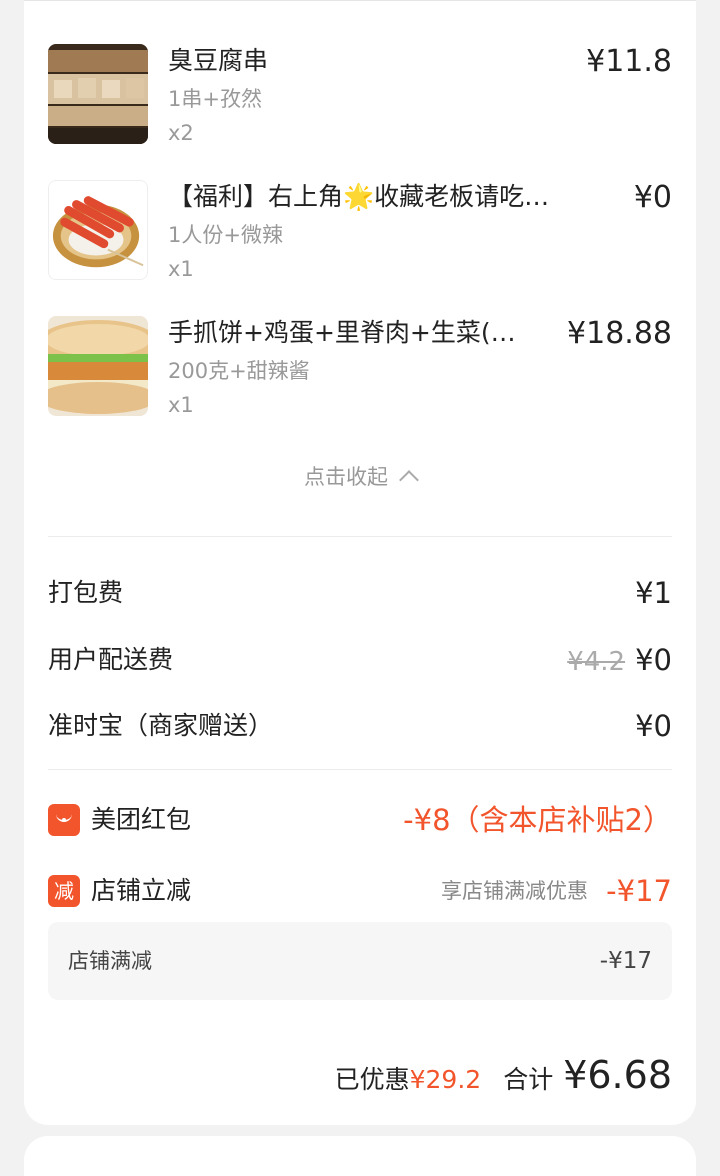 The width and height of the screenshot is (720, 1176). Describe the element at coordinates (360, 726) in the screenshot. I see `ontime-guarantee-row: 准时宝（商家赠送） ¥0` at that location.